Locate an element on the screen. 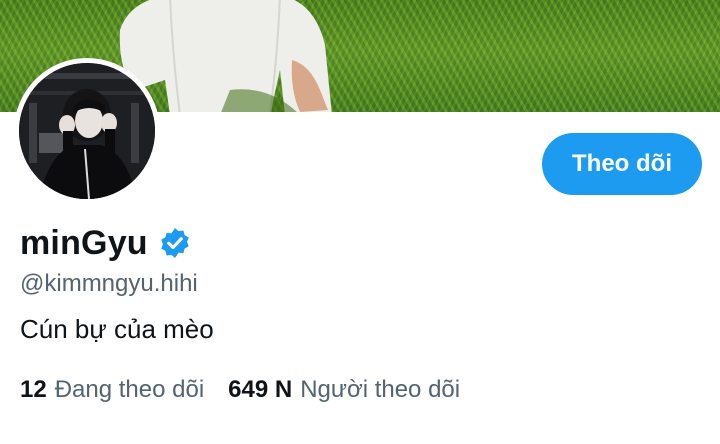 The width and height of the screenshot is (720, 444). profile-name-row: minGyu is located at coordinates (106, 243).